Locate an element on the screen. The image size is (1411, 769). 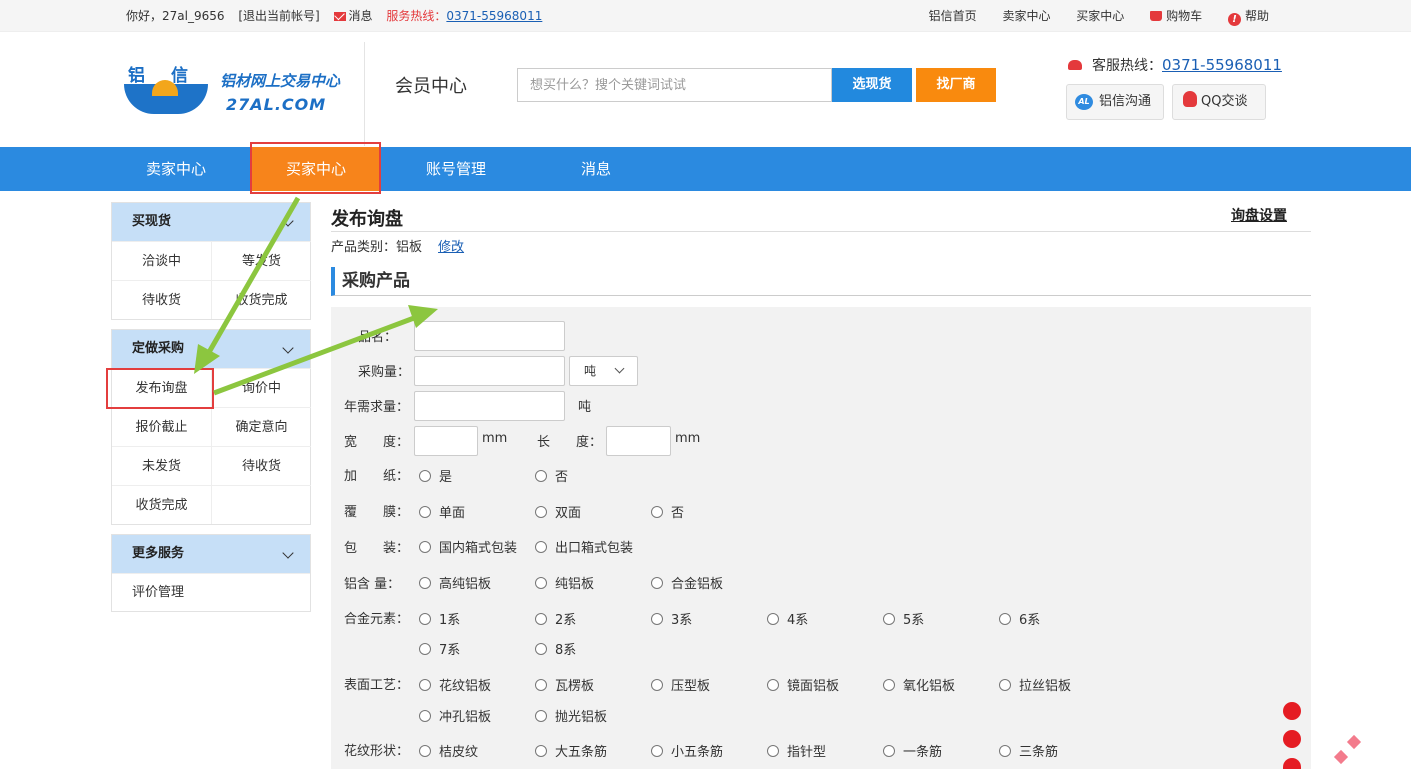
annotation-arrows is located at coordinates (316, 296).